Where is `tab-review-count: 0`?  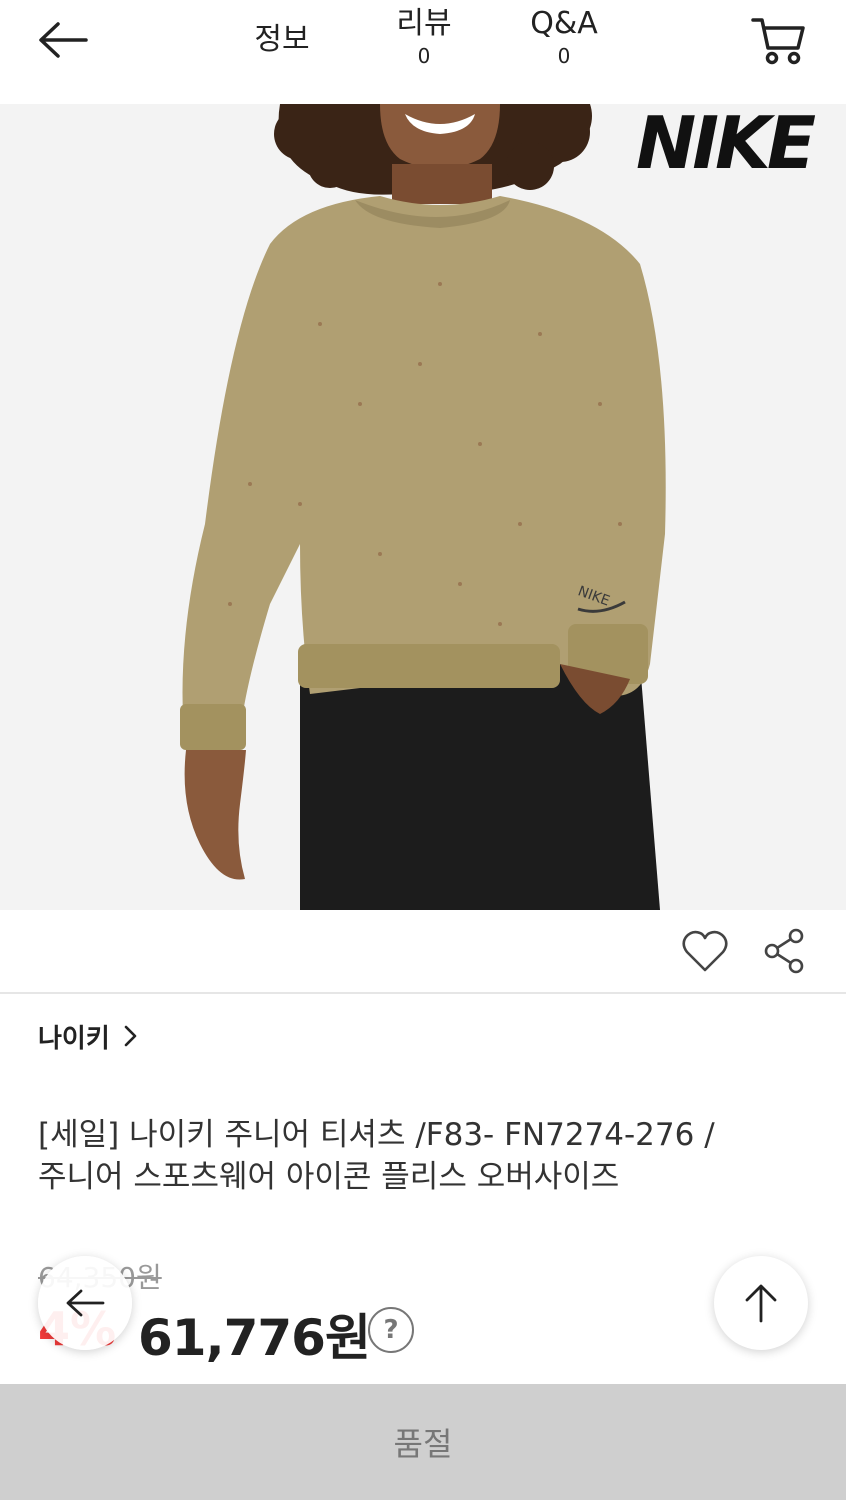
tab-review-count: 0 is located at coordinates (424, 56).